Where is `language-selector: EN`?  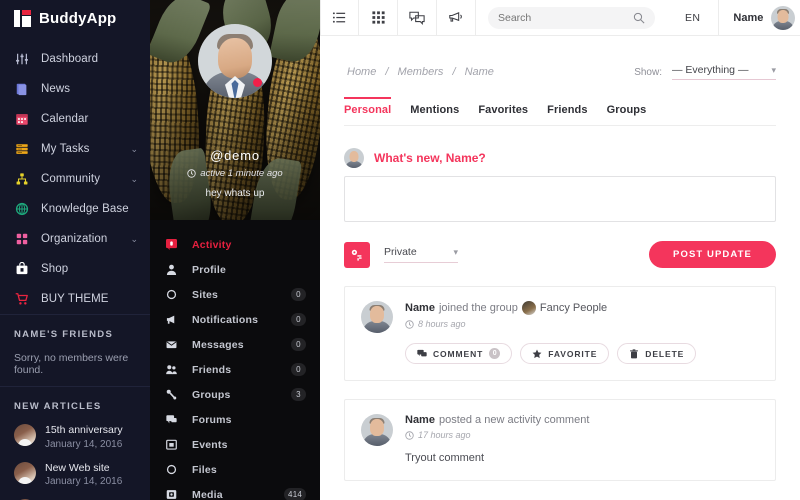 language-selector: EN is located at coordinates (692, 18).